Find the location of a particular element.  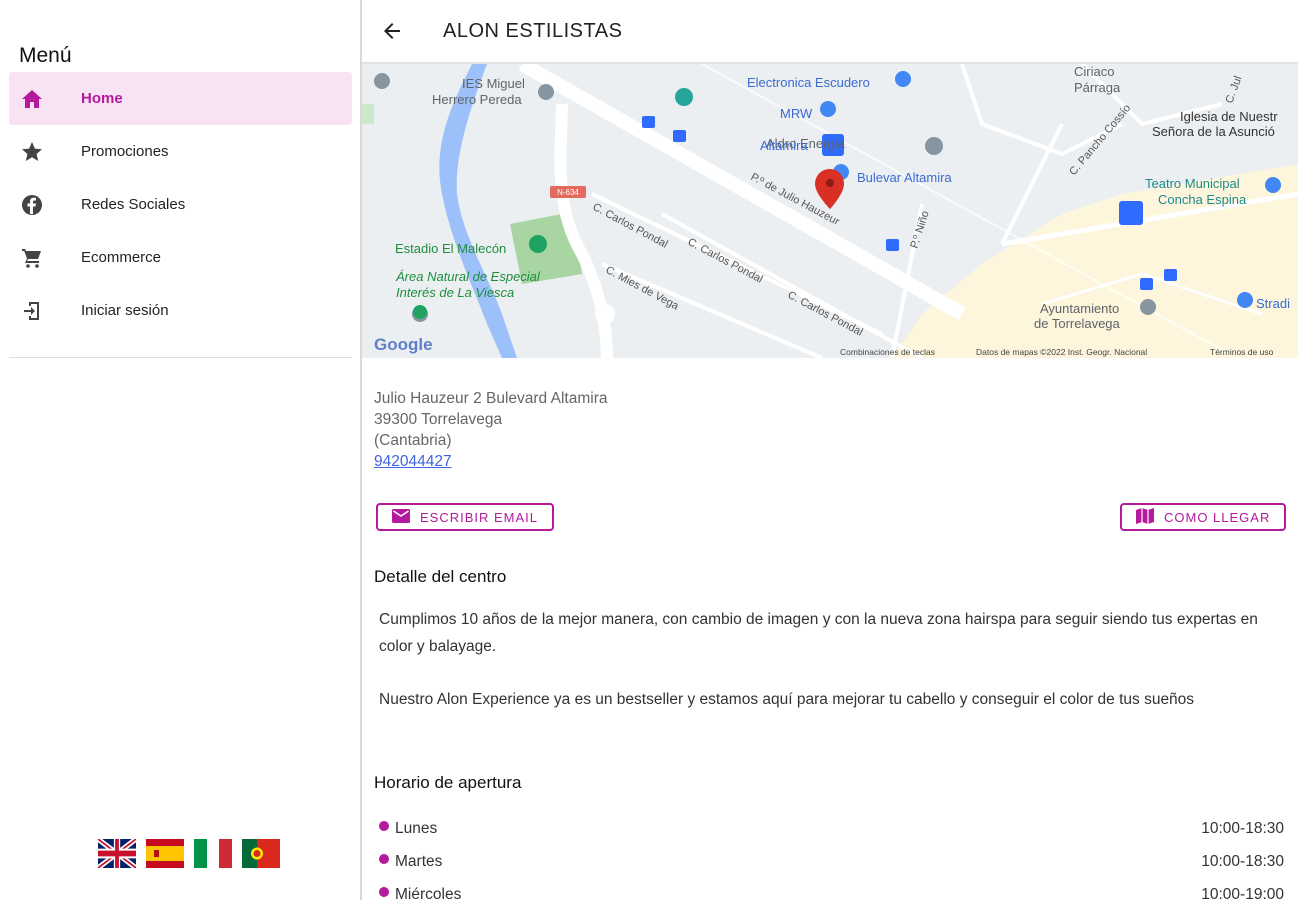

map-footer-shortcuts: Combinaciones de teclas is located at coordinates (887, 352).